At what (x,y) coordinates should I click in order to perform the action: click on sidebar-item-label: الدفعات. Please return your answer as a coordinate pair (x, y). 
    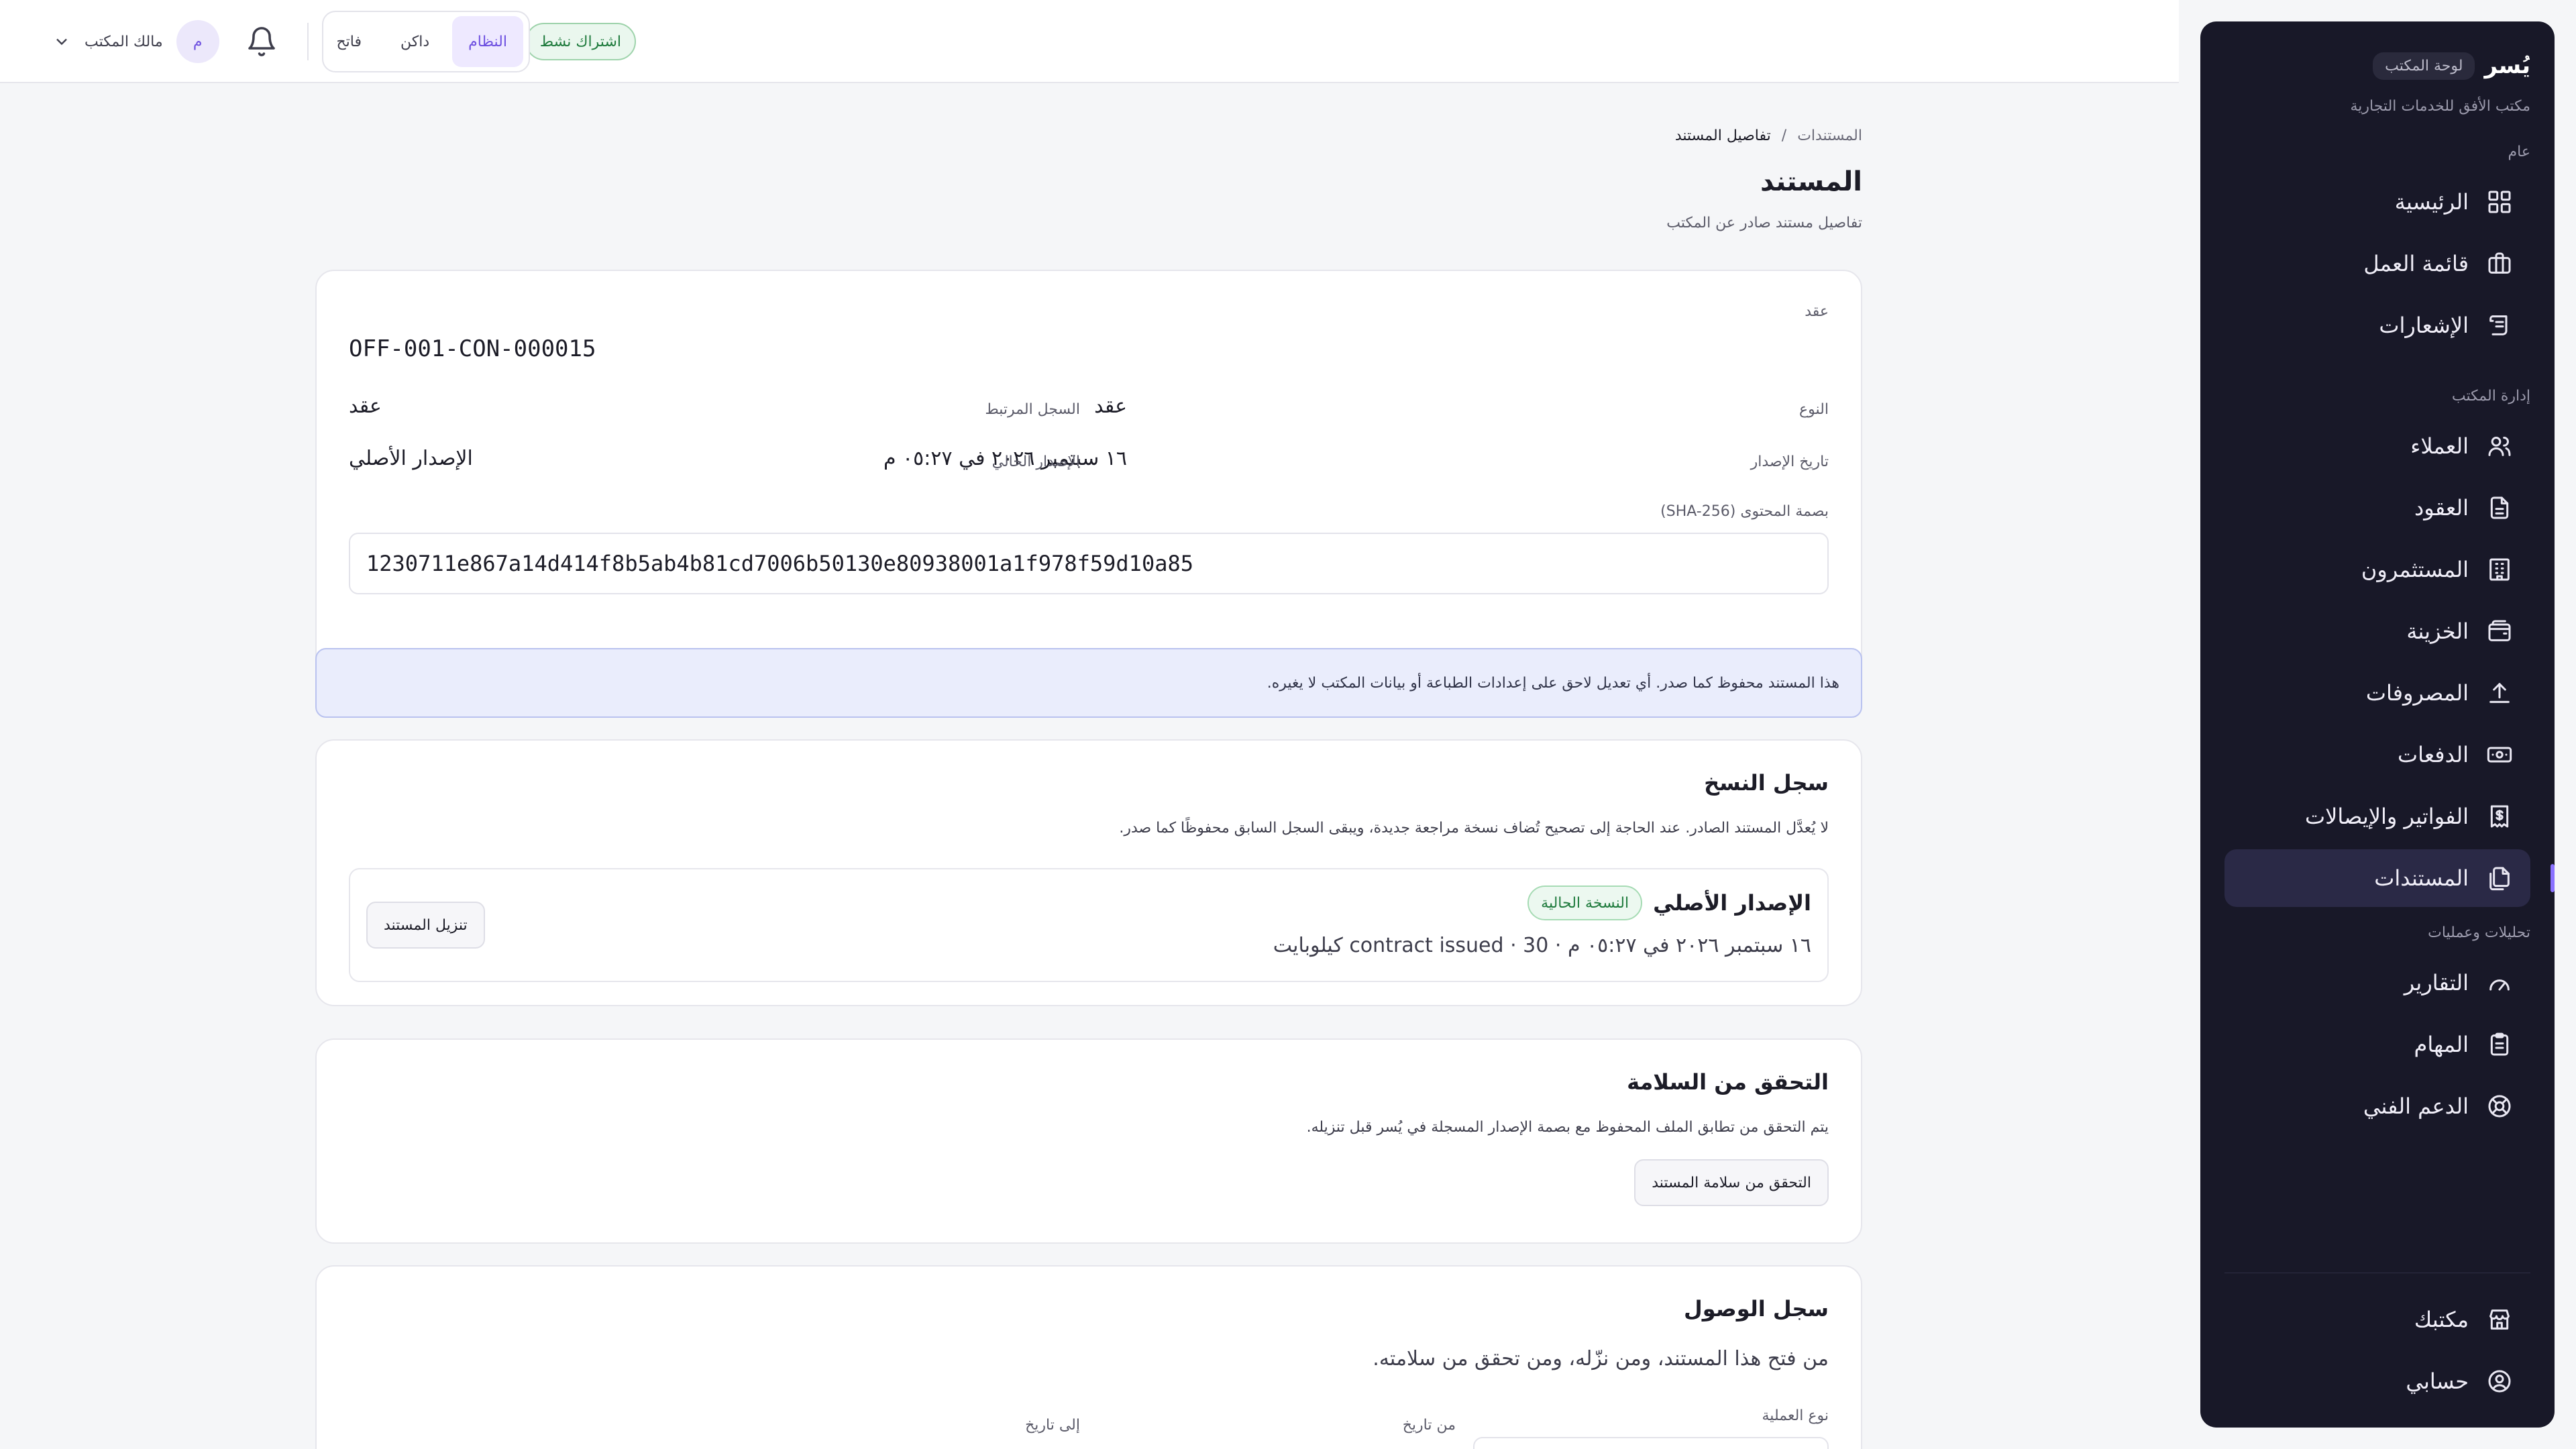
    Looking at the image, I should click on (2433, 754).